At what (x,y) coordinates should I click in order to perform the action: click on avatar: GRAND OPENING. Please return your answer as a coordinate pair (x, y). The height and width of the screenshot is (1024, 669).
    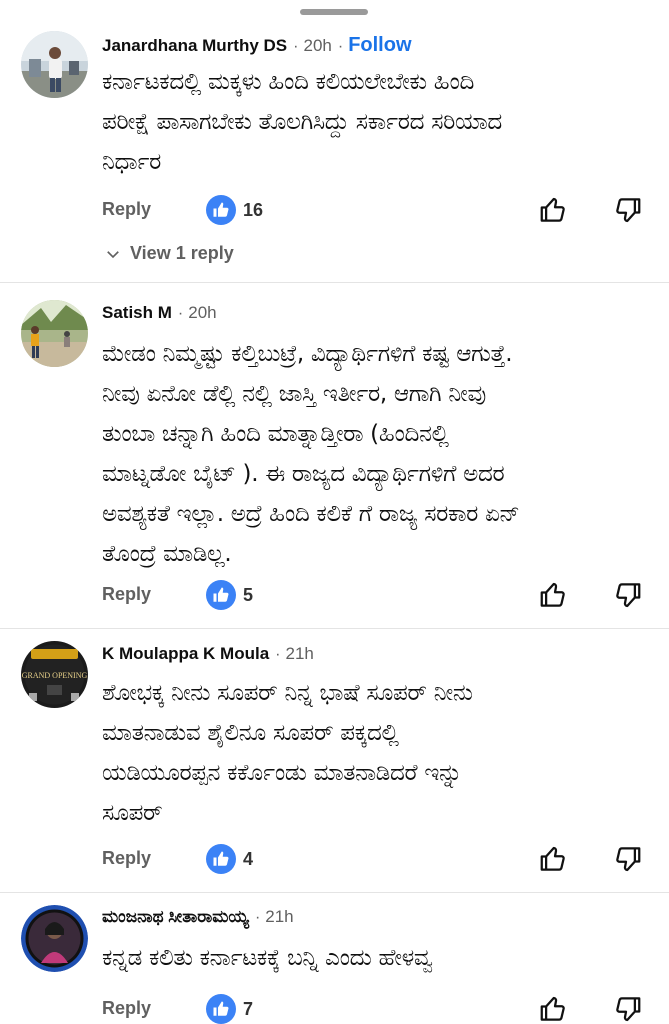
    Looking at the image, I should click on (54, 674).